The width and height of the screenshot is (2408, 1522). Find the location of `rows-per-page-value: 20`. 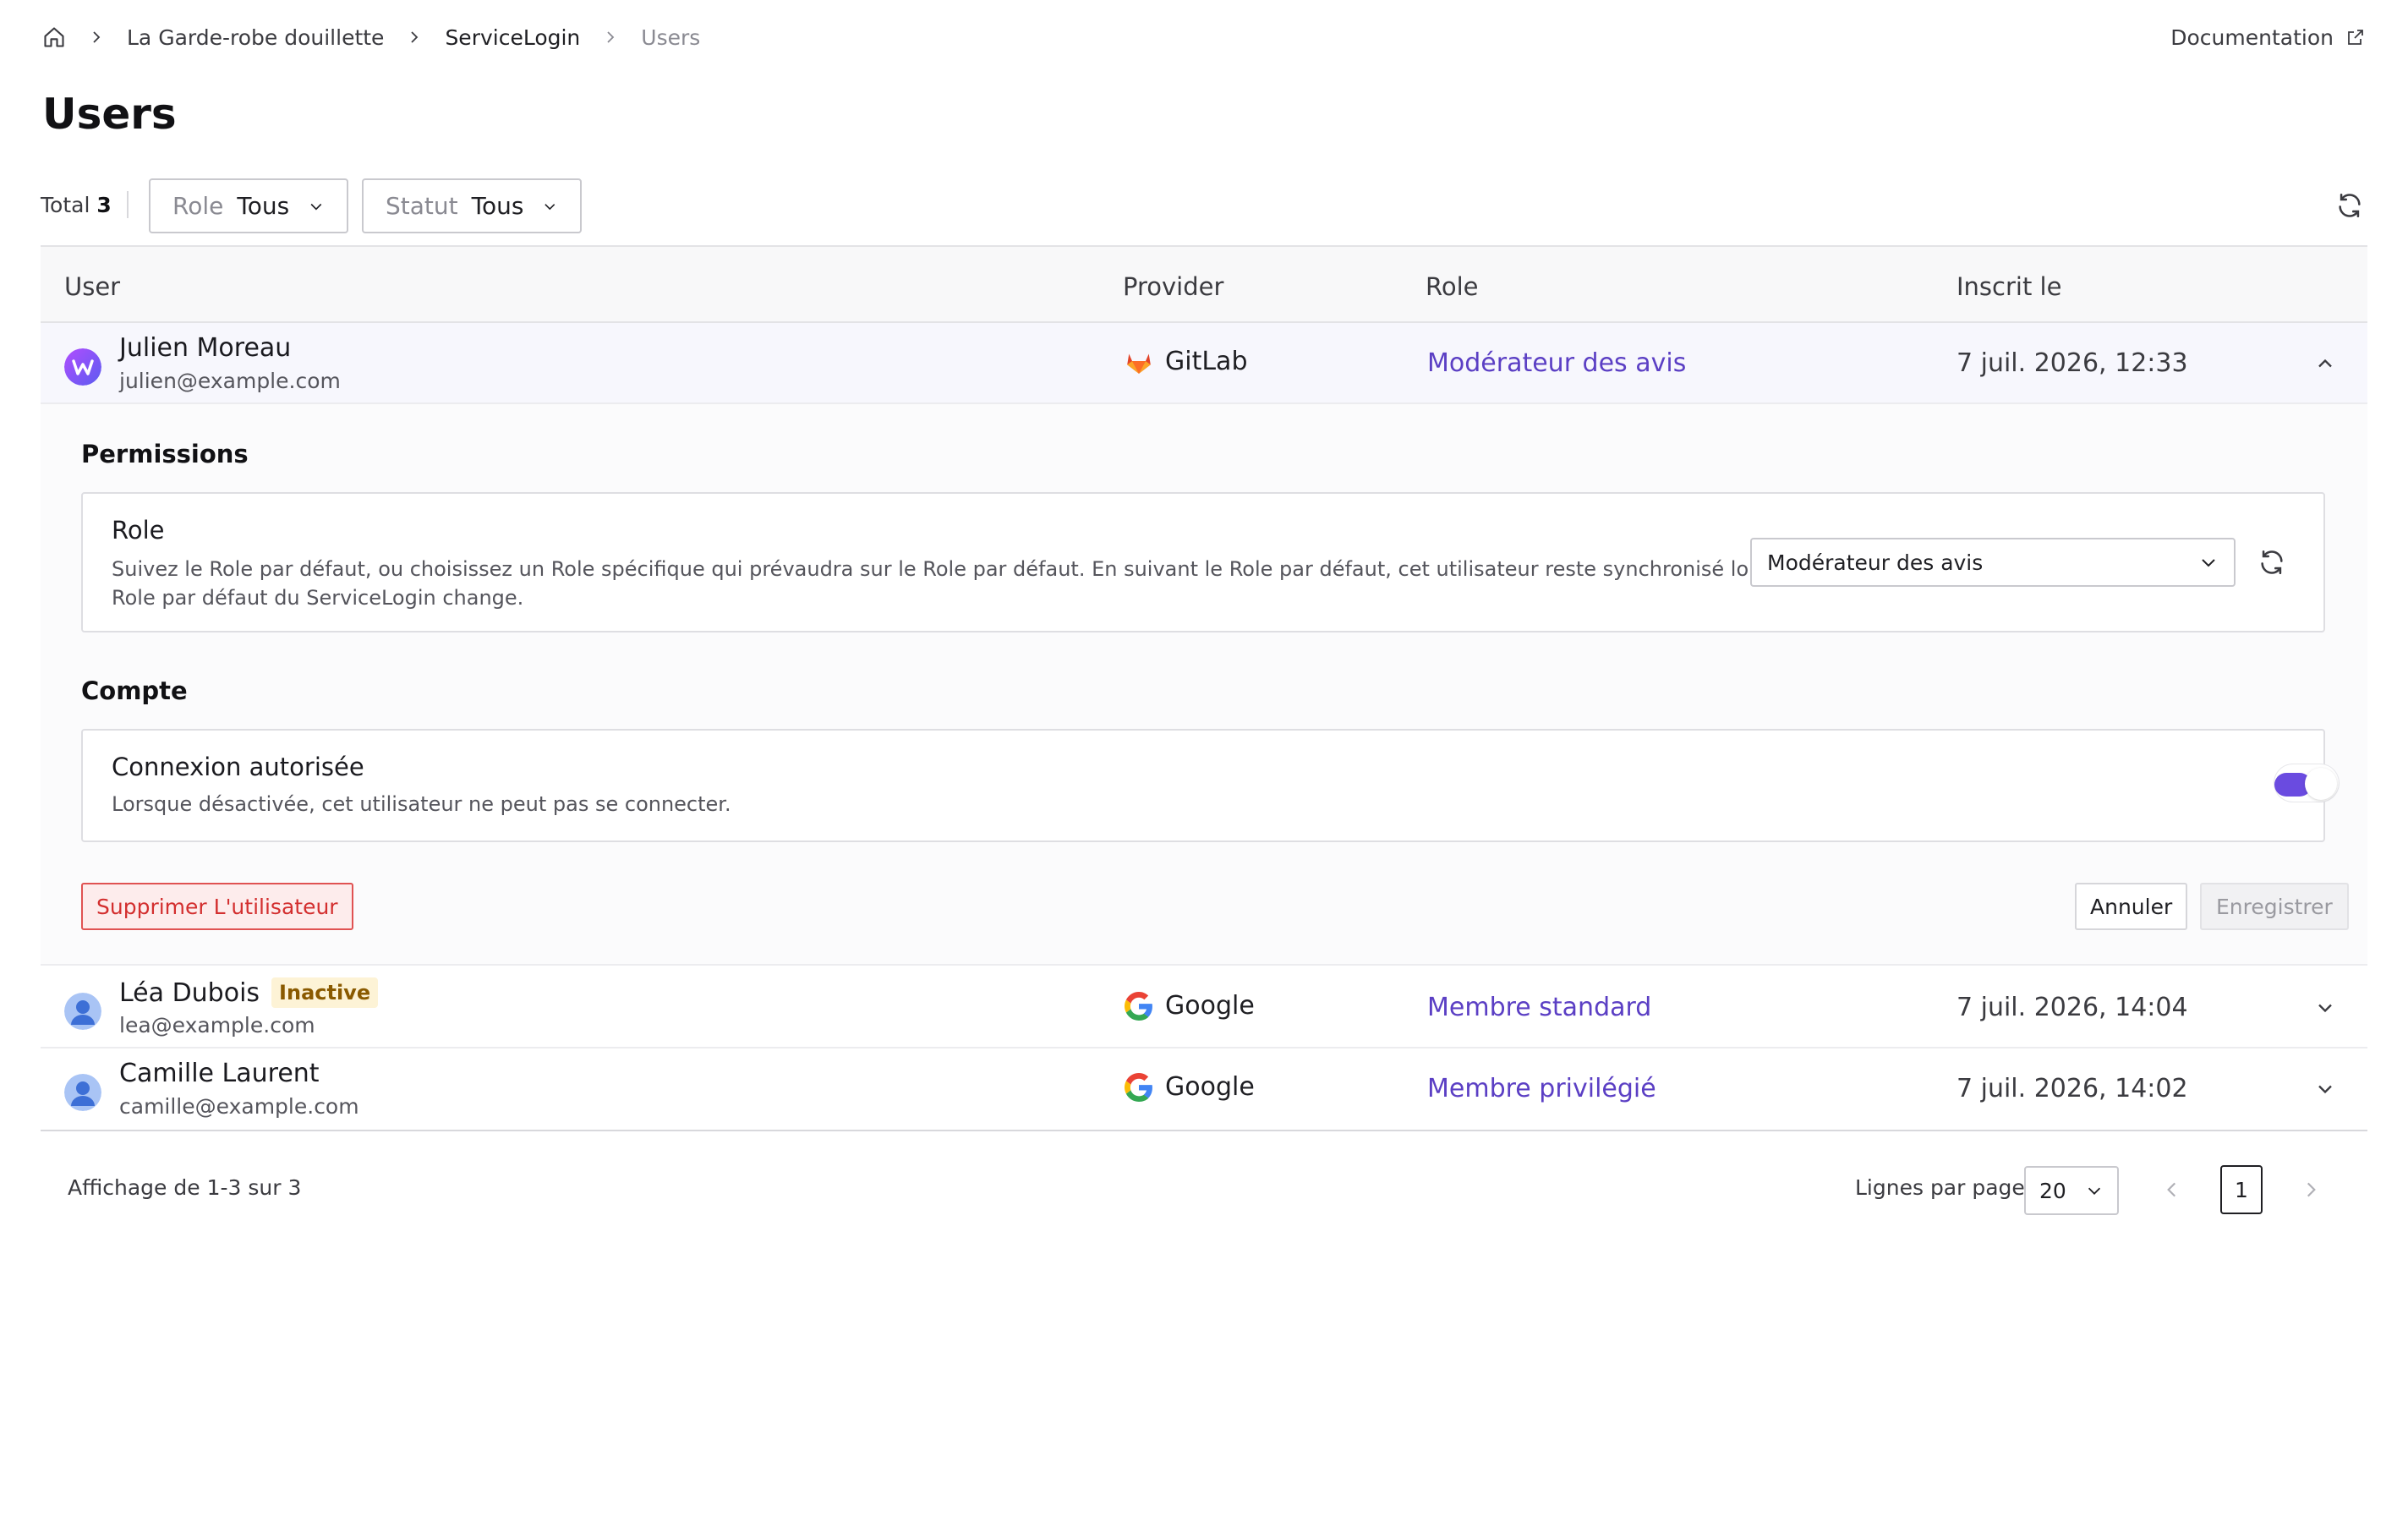

rows-per-page-value: 20 is located at coordinates (2052, 1190).